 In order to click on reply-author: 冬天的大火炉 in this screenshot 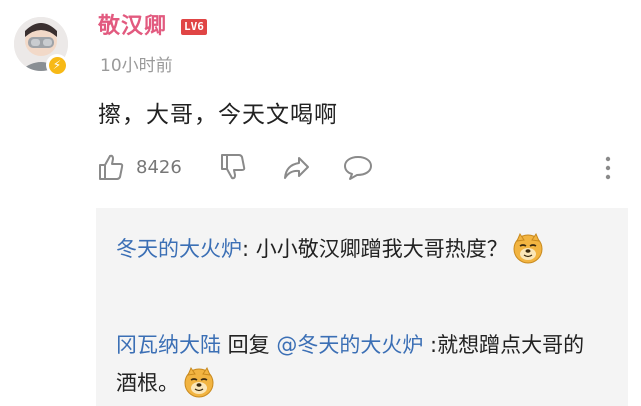, I will do `click(179, 249)`.